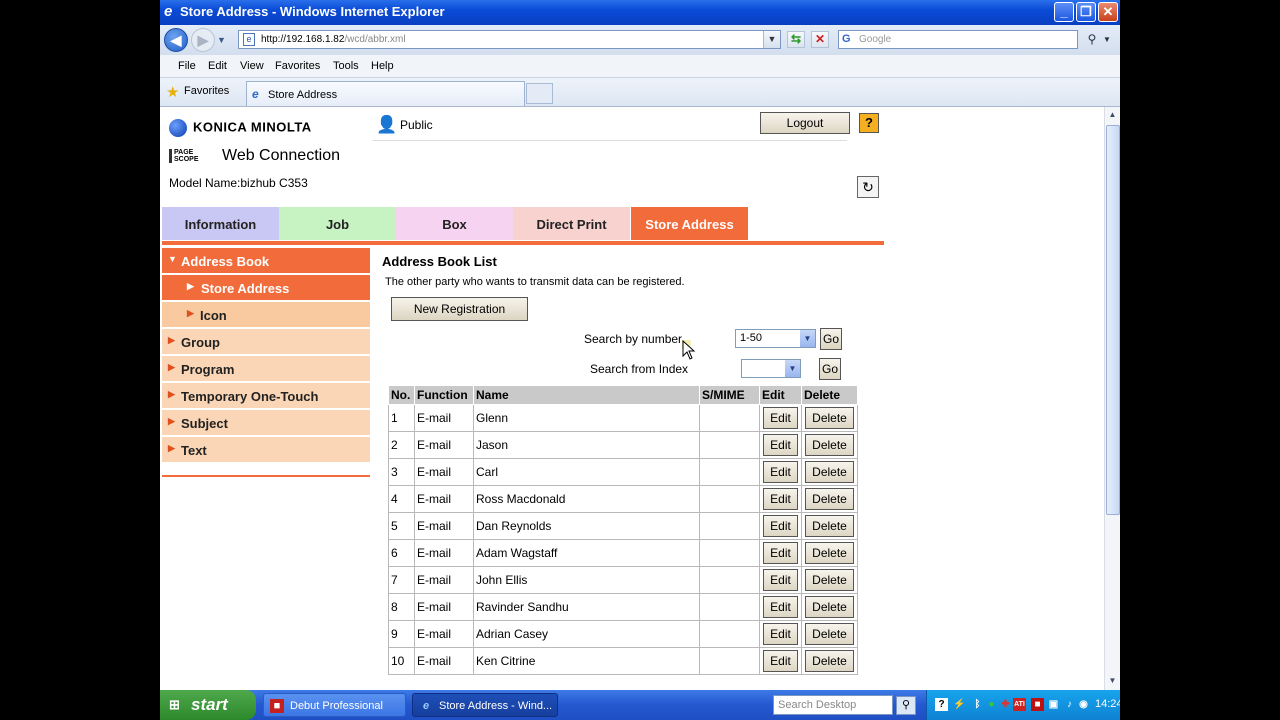 This screenshot has height=720, width=1280. Describe the element at coordinates (991, 704) in the screenshot. I see `app-tray-icon: ●` at that location.